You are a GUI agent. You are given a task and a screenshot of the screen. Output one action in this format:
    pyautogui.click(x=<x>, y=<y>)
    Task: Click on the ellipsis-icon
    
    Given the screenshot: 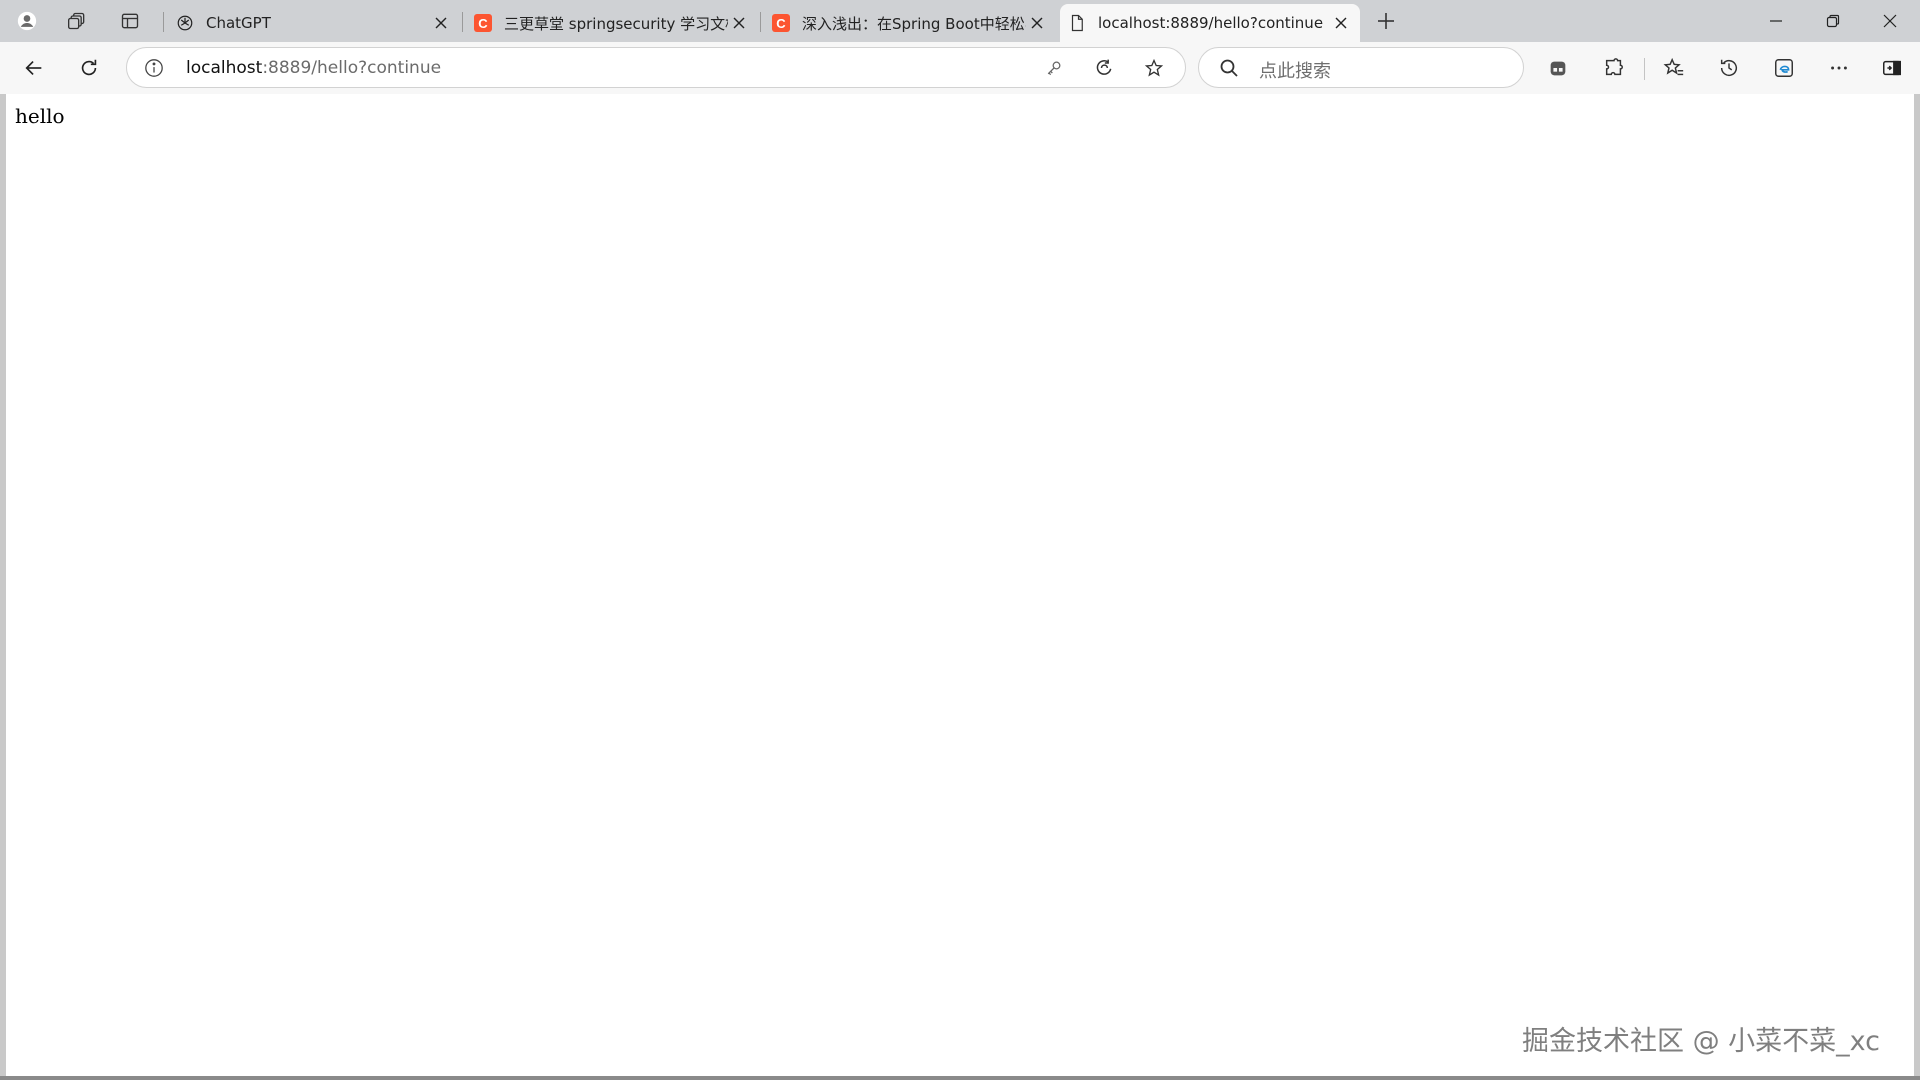 What is the action you would take?
    pyautogui.click(x=1839, y=68)
    